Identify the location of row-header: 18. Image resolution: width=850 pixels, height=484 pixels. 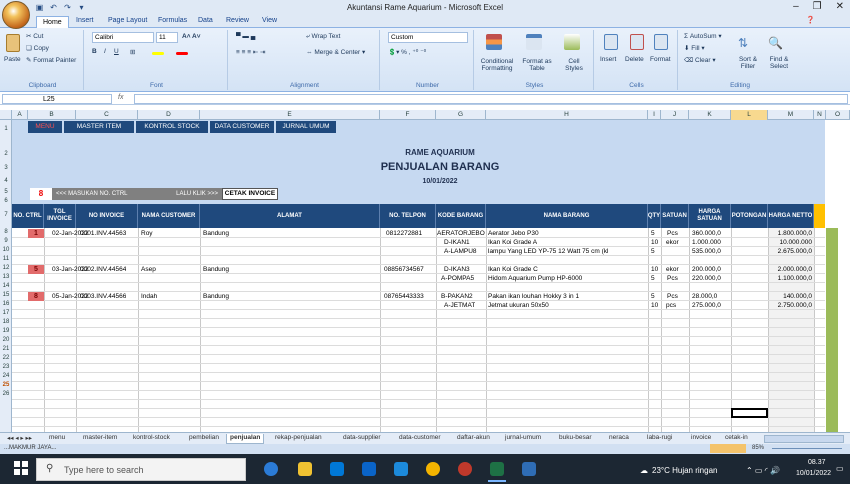
(6, 322).